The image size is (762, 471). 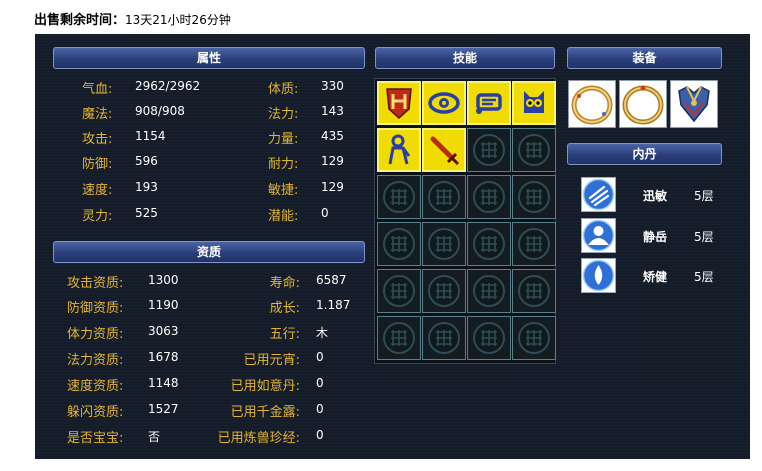 I want to click on attr-magic-value: 143, so click(x=332, y=111).